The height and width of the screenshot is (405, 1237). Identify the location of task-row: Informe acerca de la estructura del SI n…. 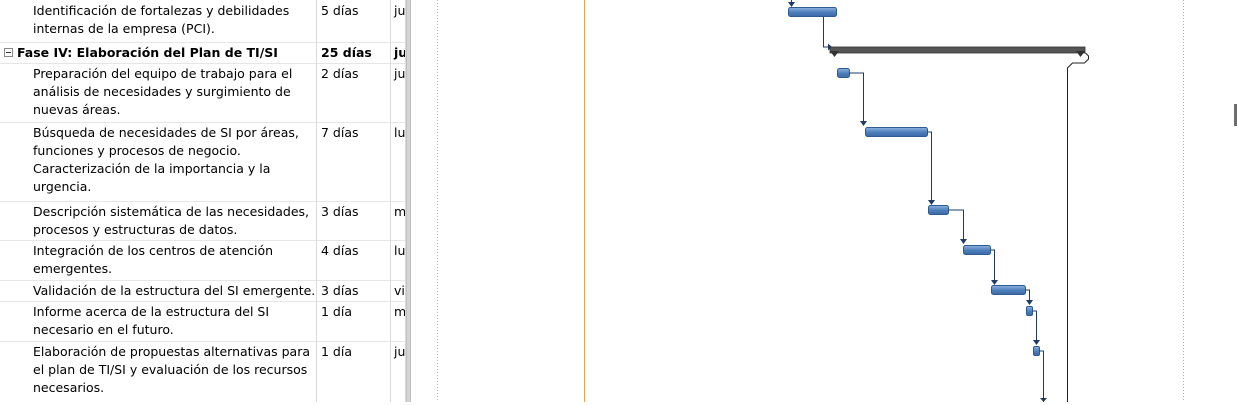
(203, 321).